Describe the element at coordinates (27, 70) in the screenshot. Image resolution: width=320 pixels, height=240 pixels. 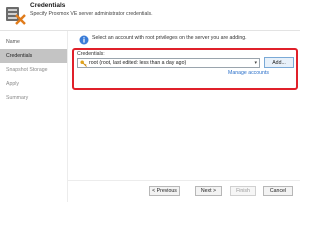
I see `sidebar-item-snapshot-storage: Snapshot Storage` at that location.